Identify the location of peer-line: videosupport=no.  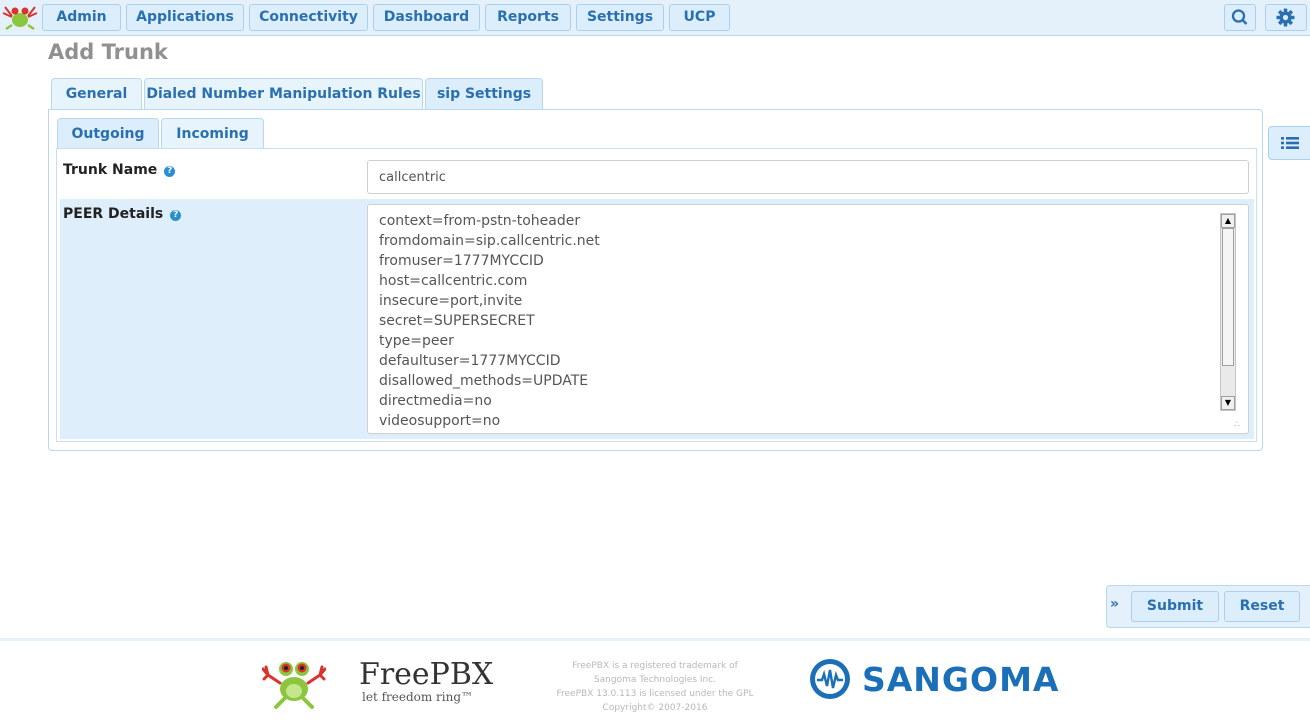
(440, 421).